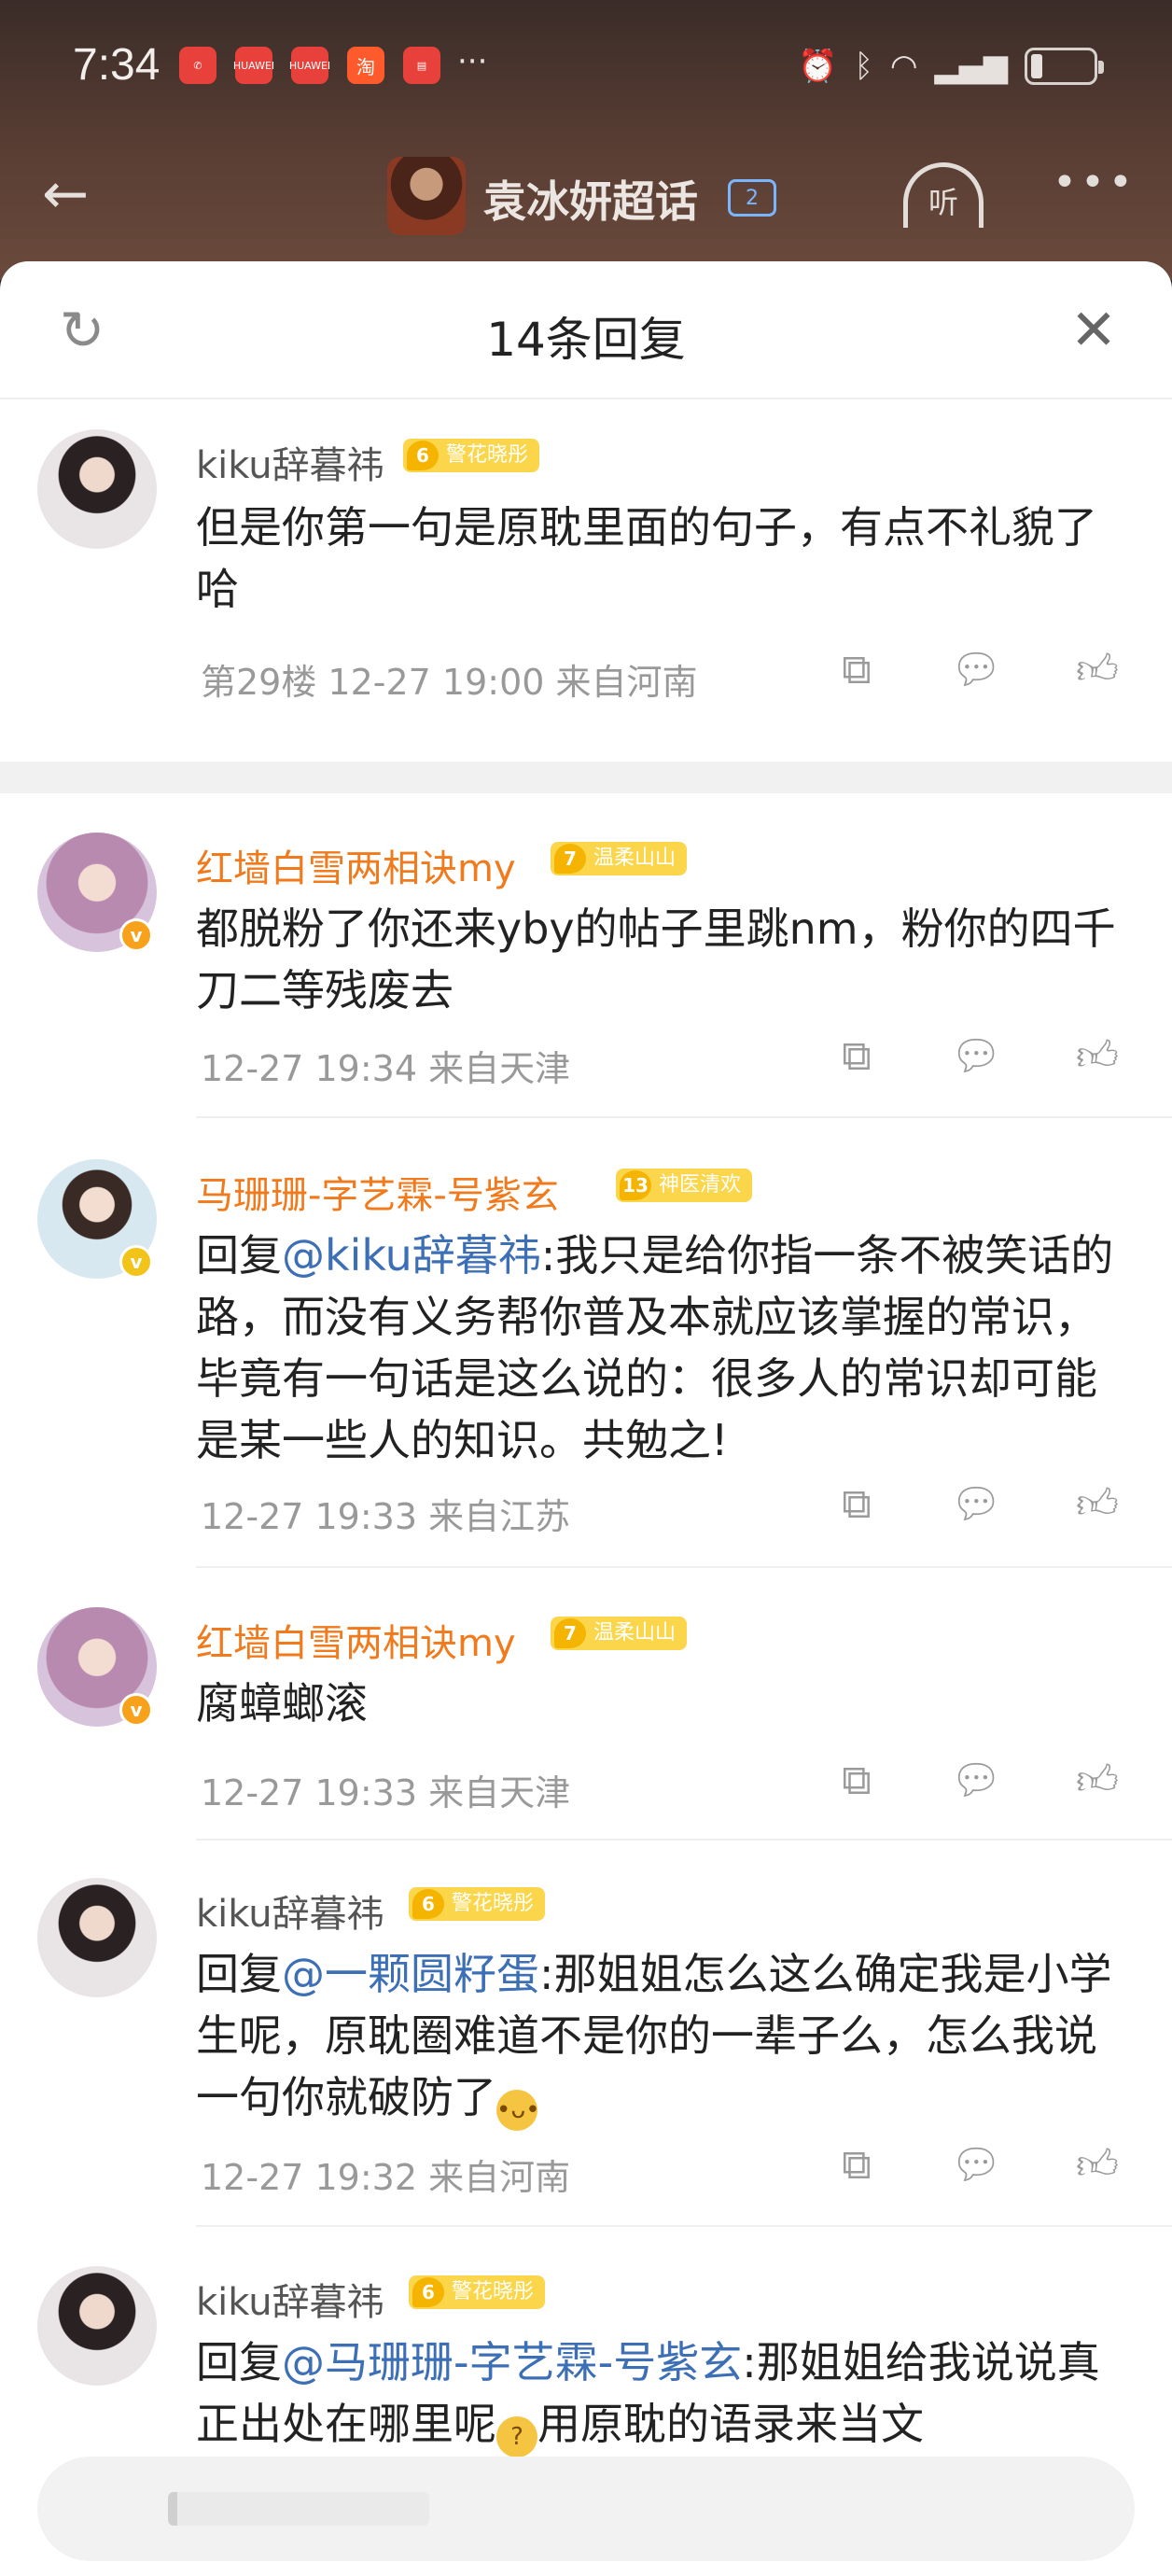 The image size is (1172, 2576). Describe the element at coordinates (518, 2110) in the screenshot. I see `pleading-emoji-icon: •ᴗ•` at that location.